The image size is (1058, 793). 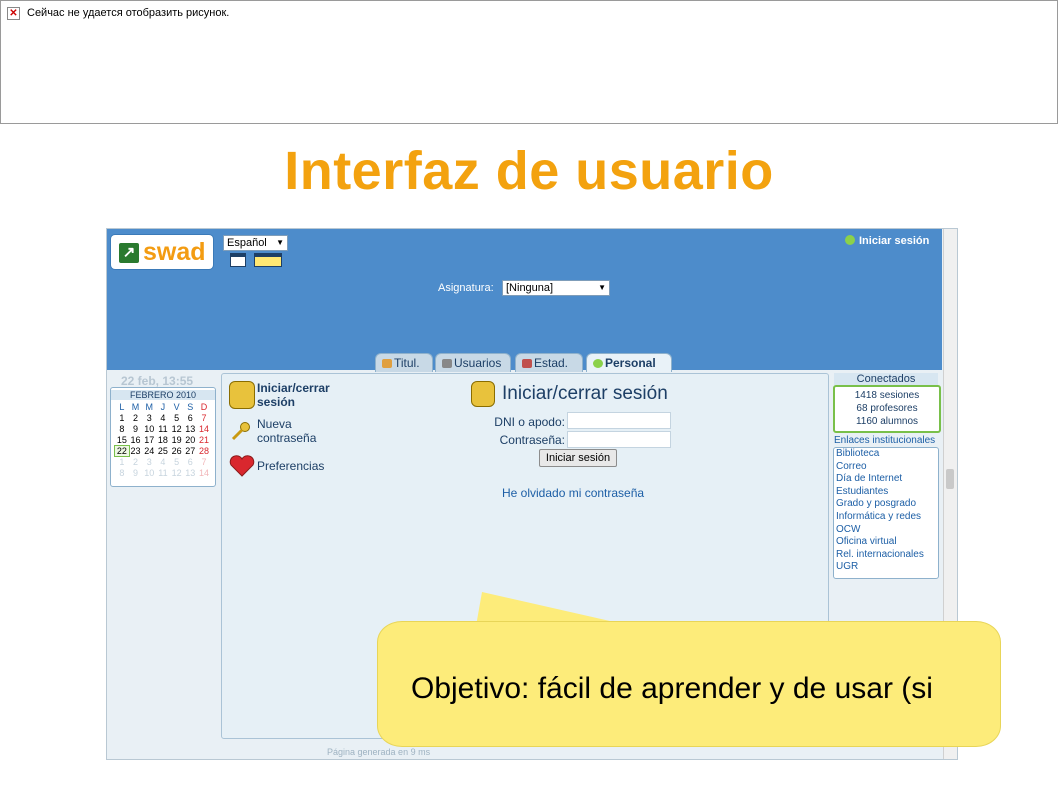 What do you see at coordinates (530, 288) in the screenshot?
I see `asignatura-value: [Ninguna]` at bounding box center [530, 288].